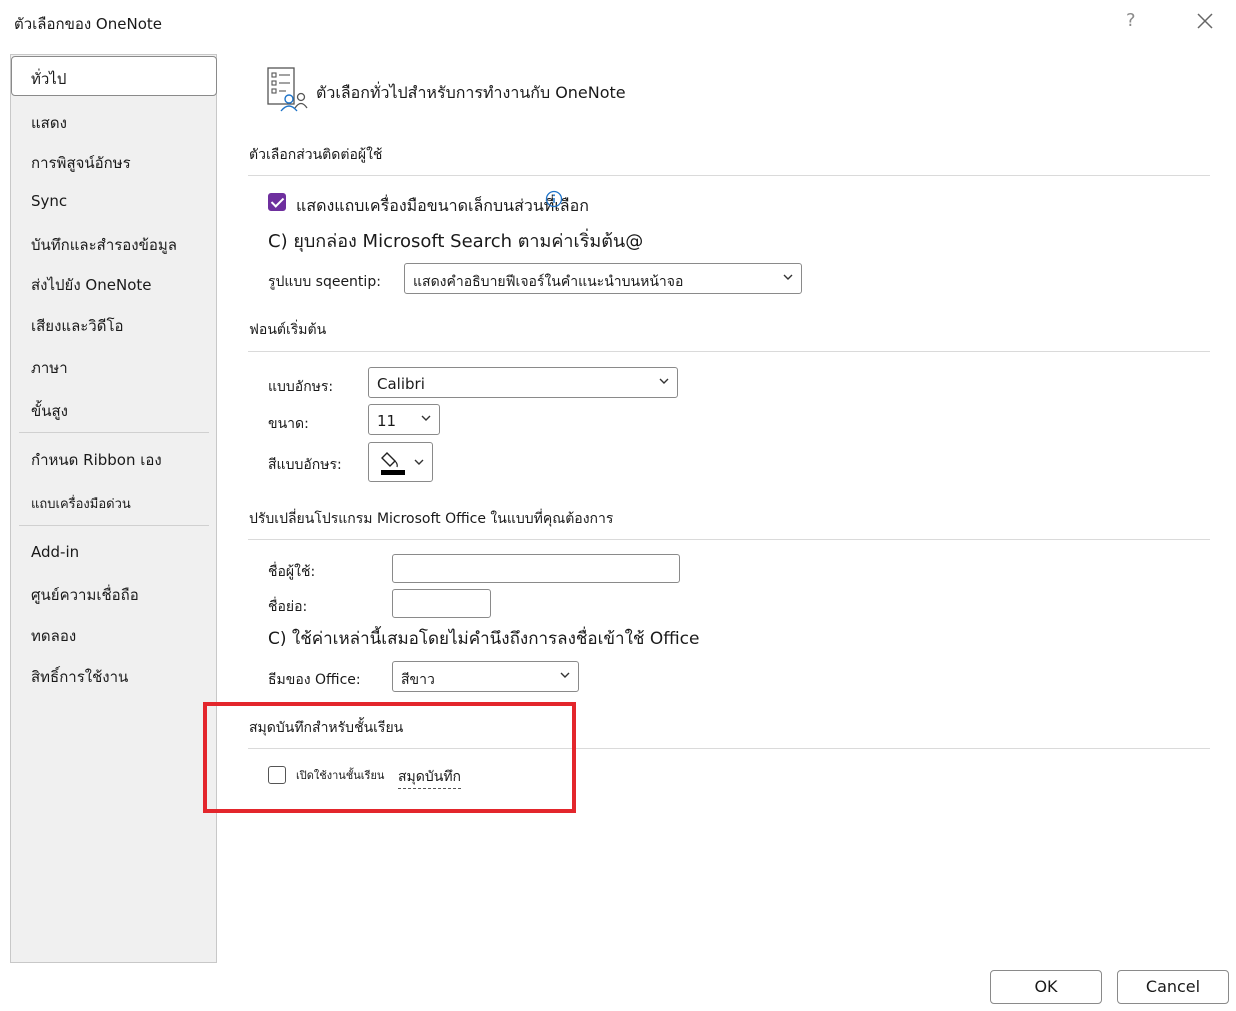 The height and width of the screenshot is (1011, 1236). Describe the element at coordinates (418, 680) in the screenshot. I see `office-theme-value: สีขาว` at that location.